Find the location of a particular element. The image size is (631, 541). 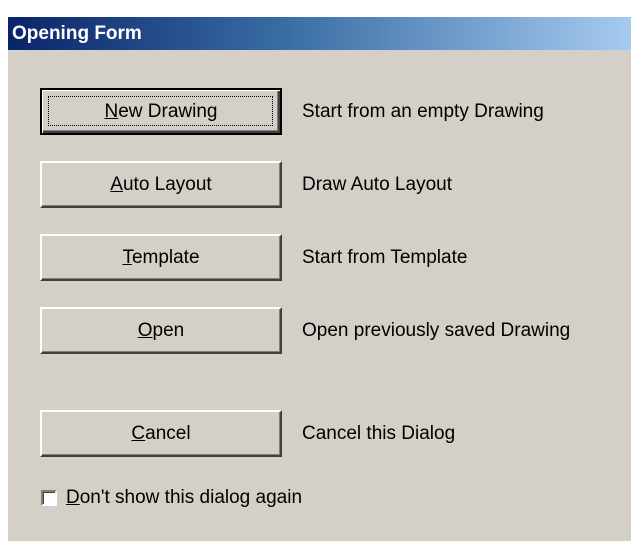

auto-layout-button: Auto Layout is located at coordinates (161, 184).